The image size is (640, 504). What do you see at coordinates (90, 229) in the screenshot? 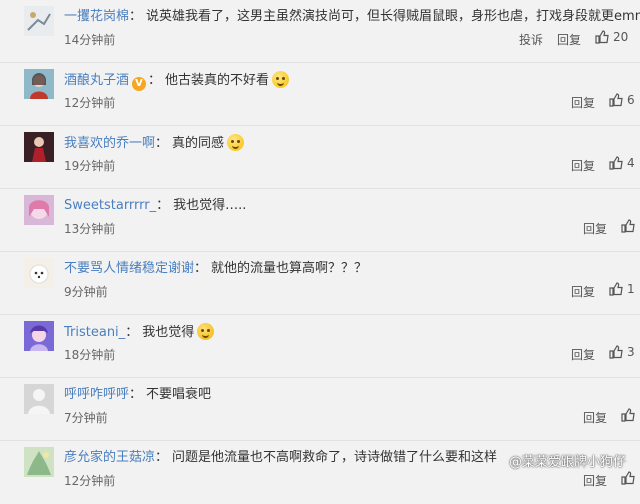
I see `timestamp: 13分钟前` at bounding box center [90, 229].